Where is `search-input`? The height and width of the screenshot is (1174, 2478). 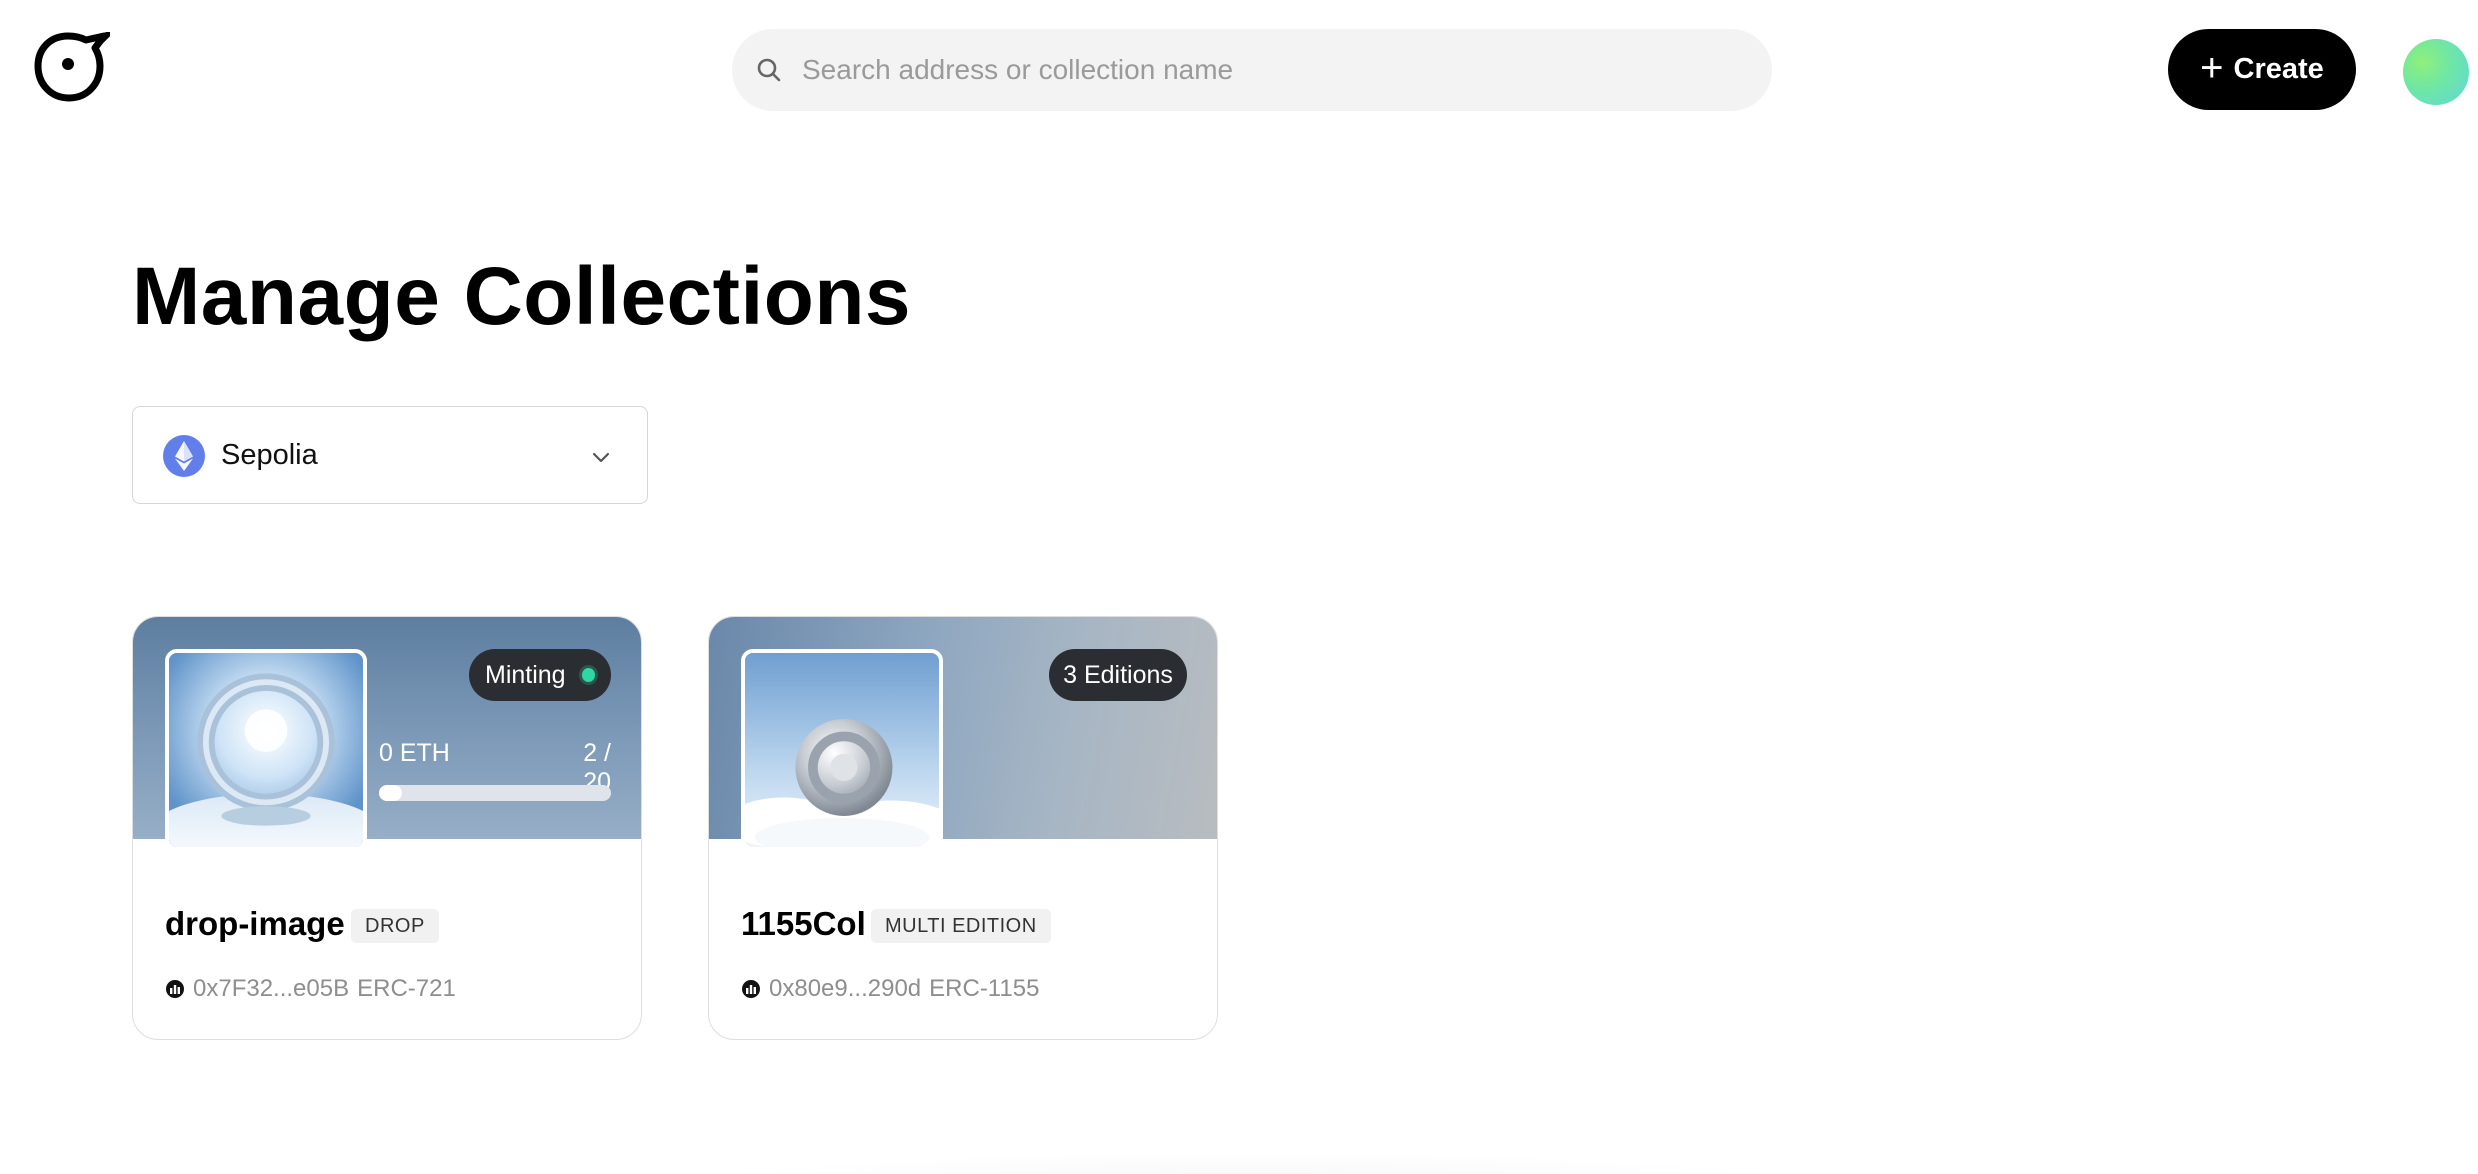
search-input is located at coordinates (1272, 70).